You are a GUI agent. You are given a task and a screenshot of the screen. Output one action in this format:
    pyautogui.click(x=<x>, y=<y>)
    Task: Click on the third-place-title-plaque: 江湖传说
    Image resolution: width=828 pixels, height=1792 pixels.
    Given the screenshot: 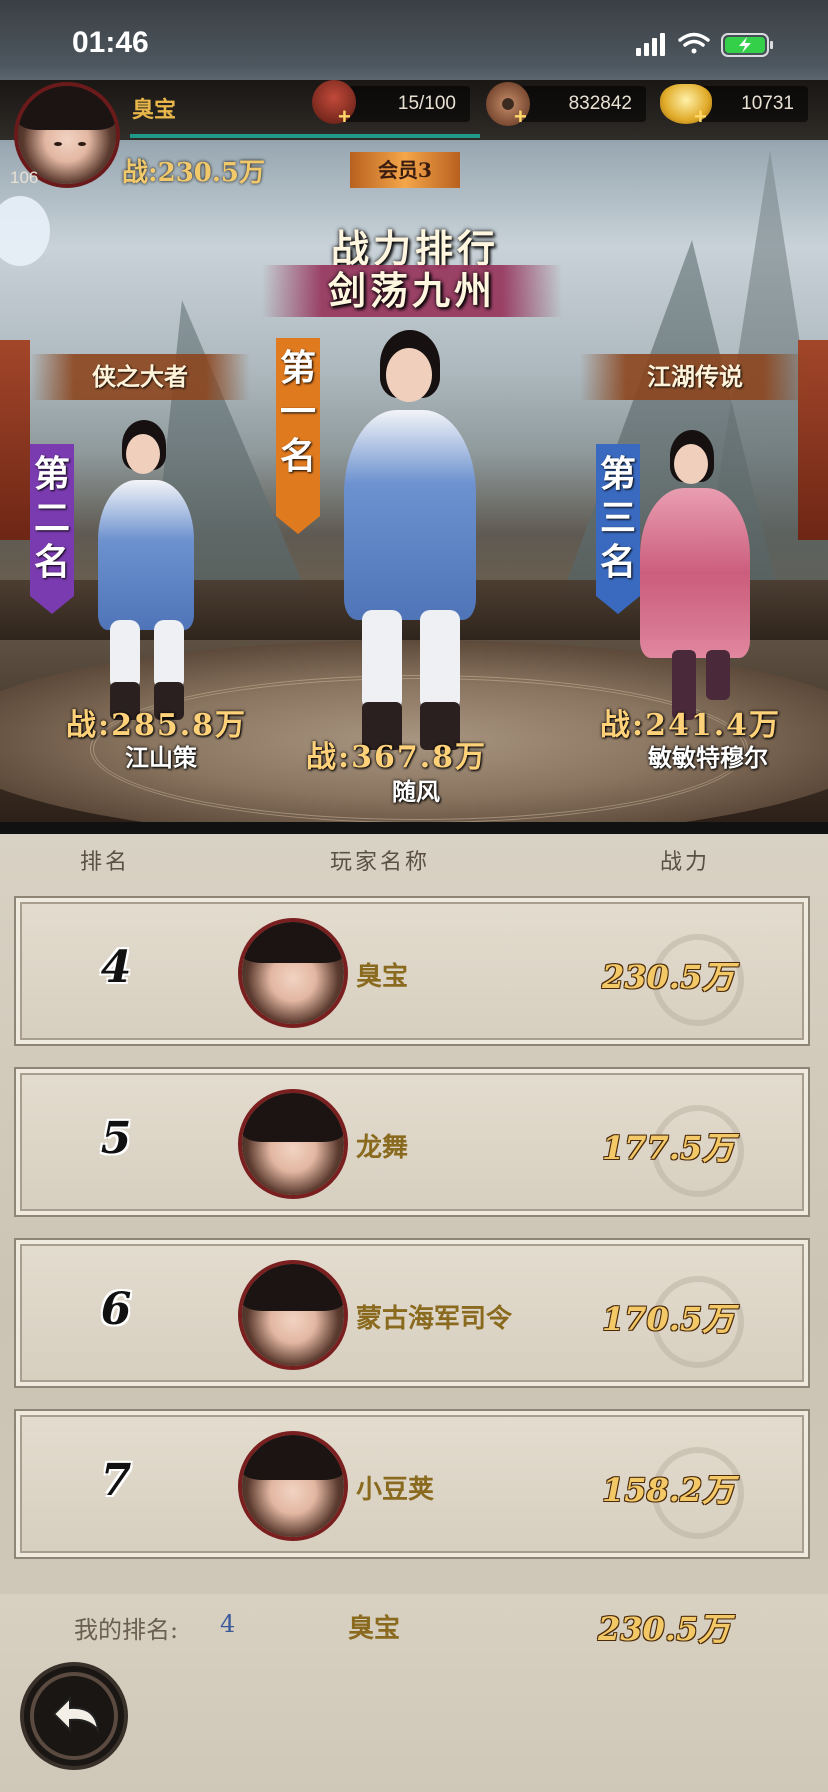 What is the action you would take?
    pyautogui.click(x=695, y=377)
    